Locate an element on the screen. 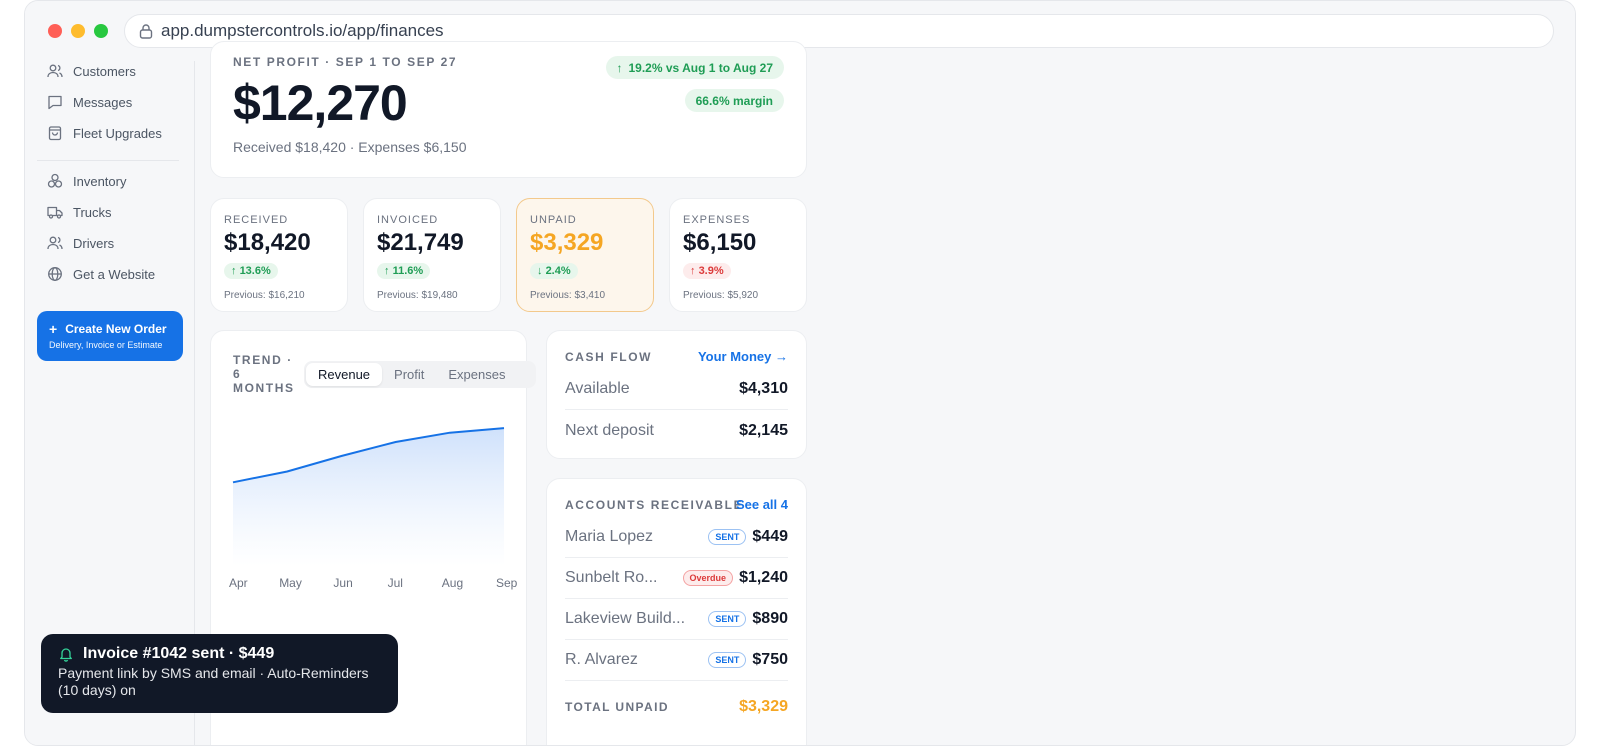 This screenshot has height=746, width=1600. row-label: Next deposit is located at coordinates (609, 430).